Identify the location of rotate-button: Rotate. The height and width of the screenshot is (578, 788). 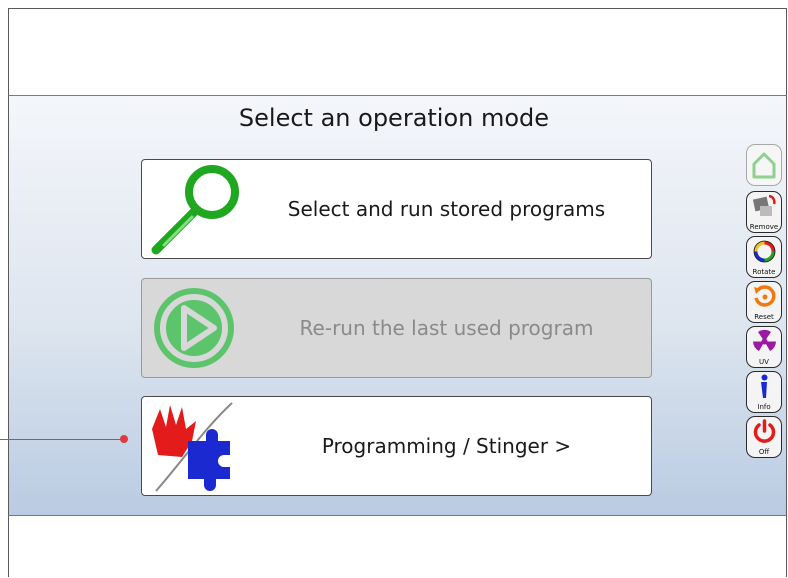
(764, 257).